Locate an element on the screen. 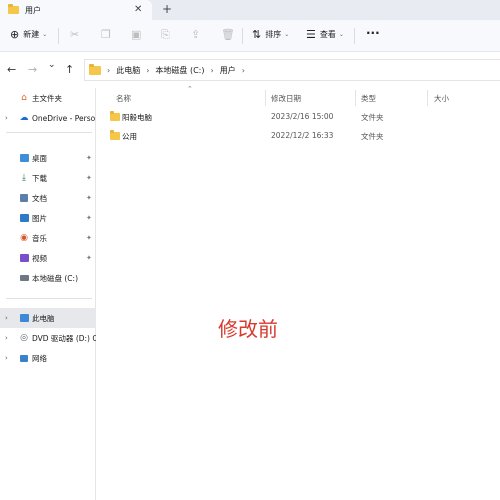 The width and height of the screenshot is (500, 500). picture-icon is located at coordinates (24, 218).